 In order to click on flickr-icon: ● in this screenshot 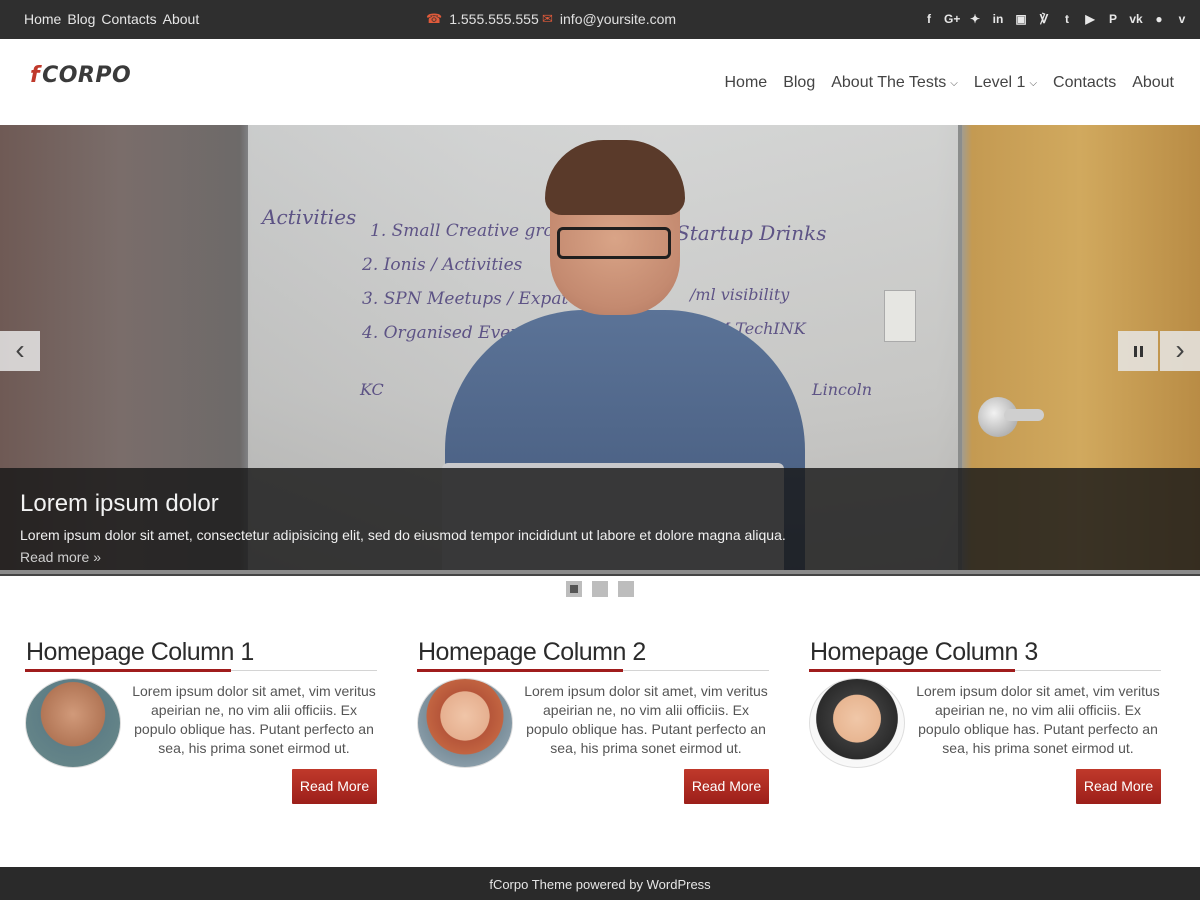, I will do `click(1159, 19)`.